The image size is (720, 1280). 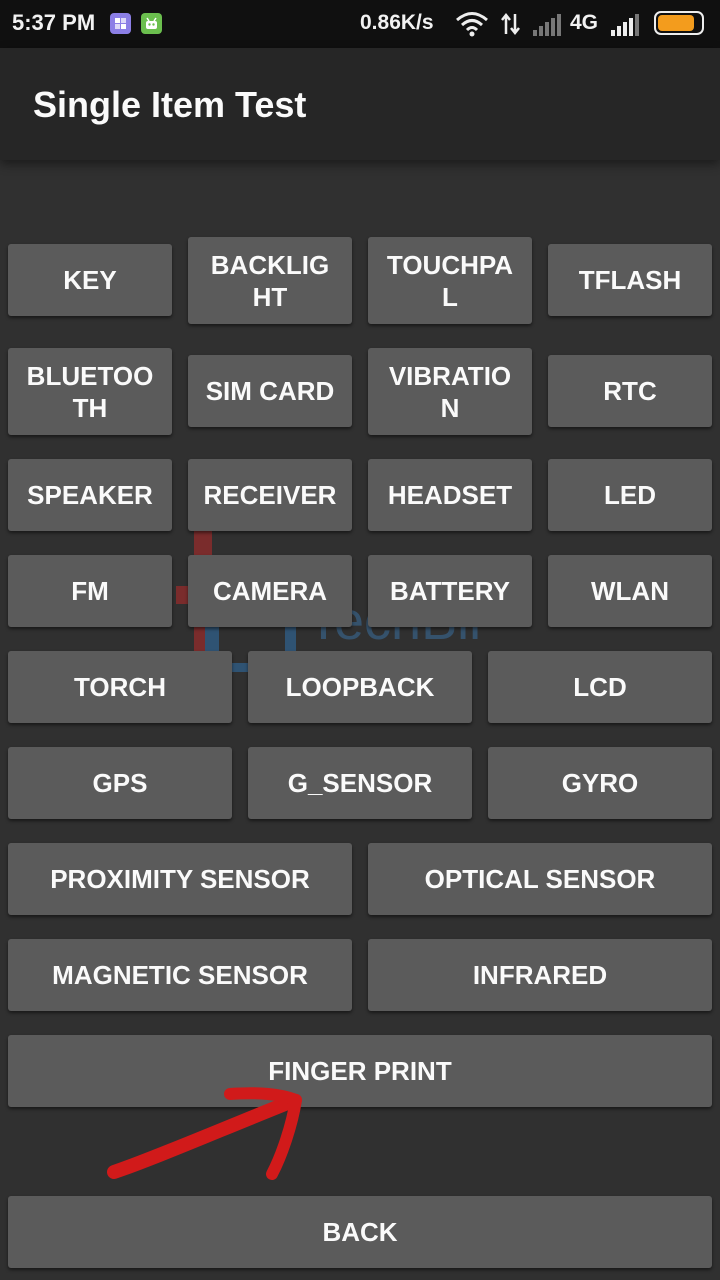 I want to click on bluetooth-button: BLUETOO TH, so click(x=90, y=391).